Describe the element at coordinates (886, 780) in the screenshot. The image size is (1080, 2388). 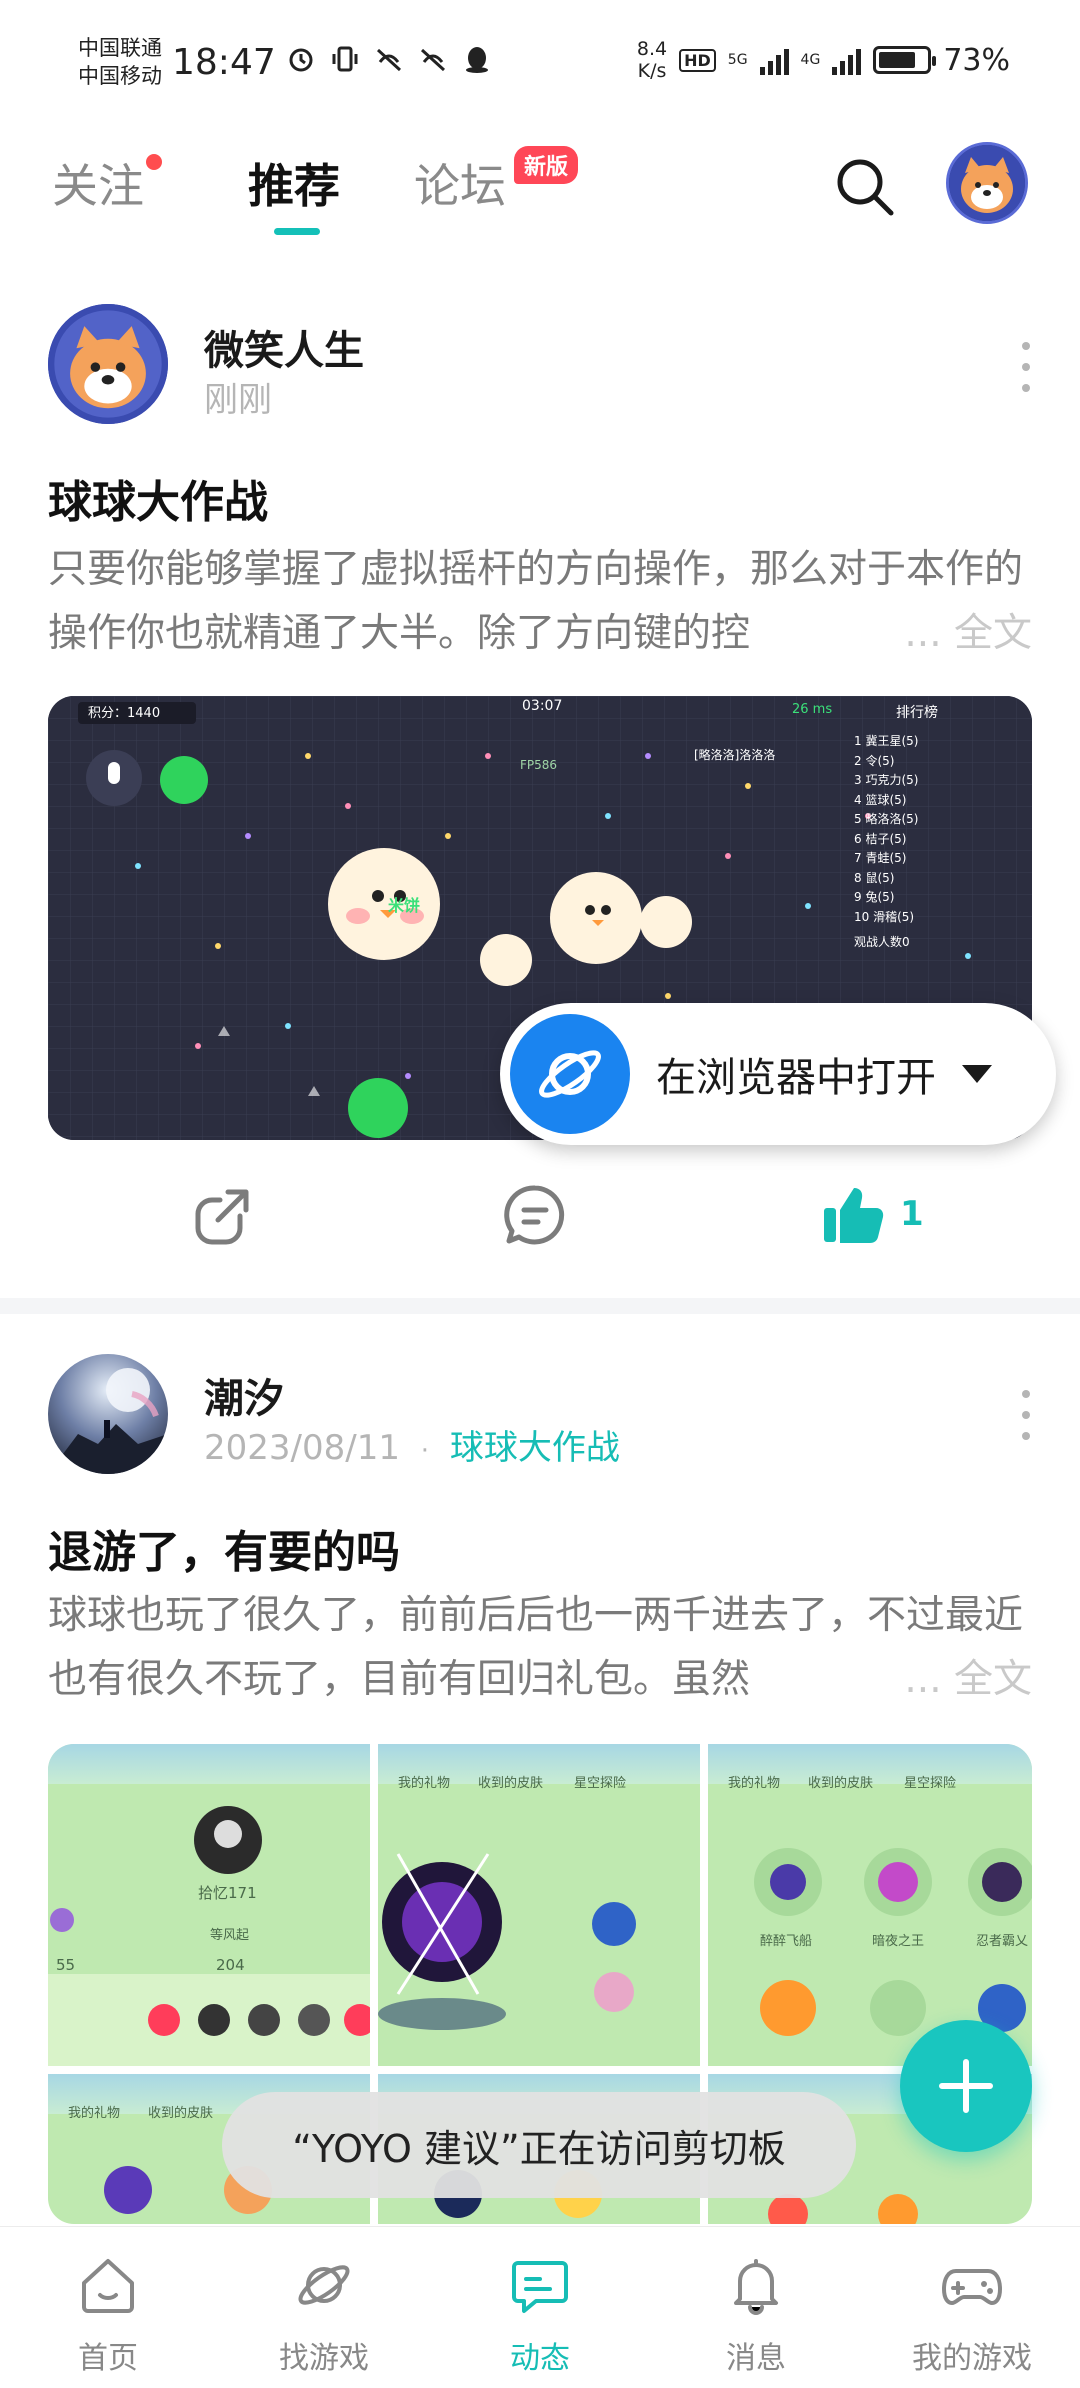
I see `leaderboard-entry: 3 巧克力(5)` at that location.